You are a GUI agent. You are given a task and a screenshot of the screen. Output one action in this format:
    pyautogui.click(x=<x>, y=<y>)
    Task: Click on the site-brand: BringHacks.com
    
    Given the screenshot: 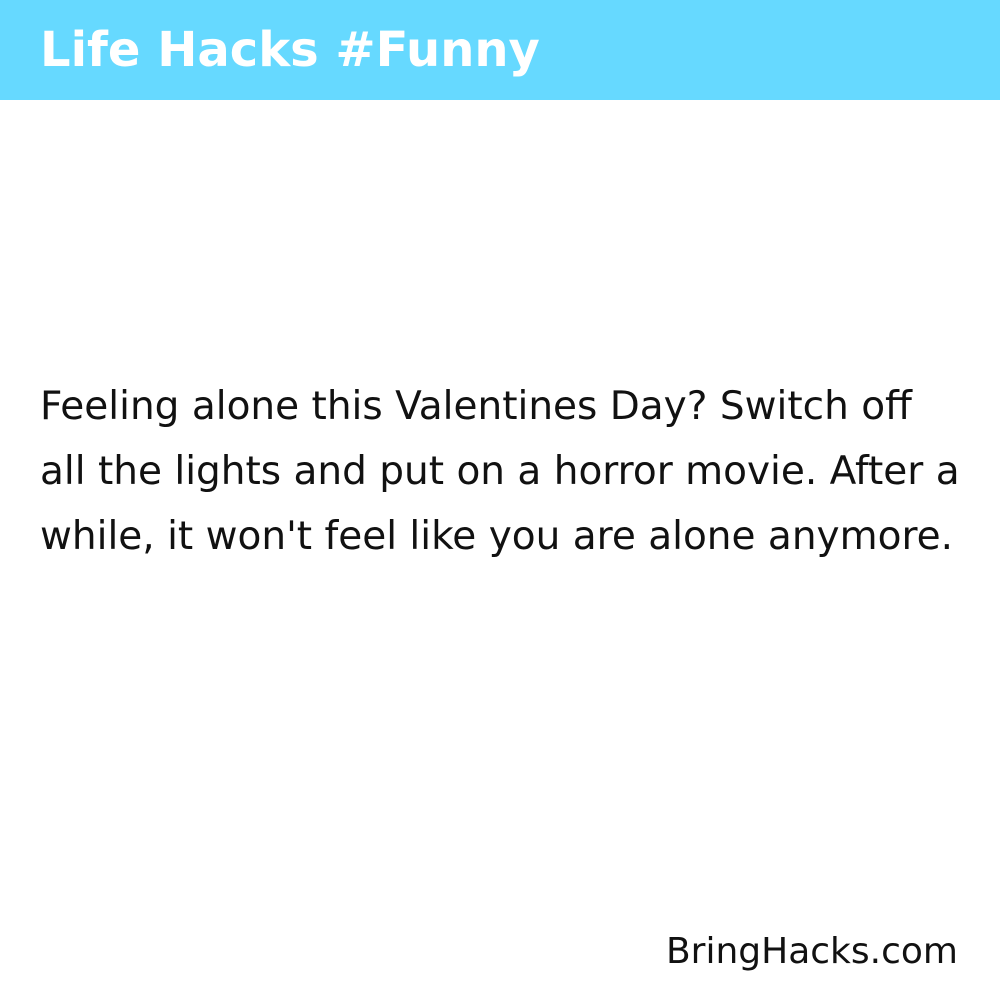 What is the action you would take?
    pyautogui.click(x=811, y=951)
    